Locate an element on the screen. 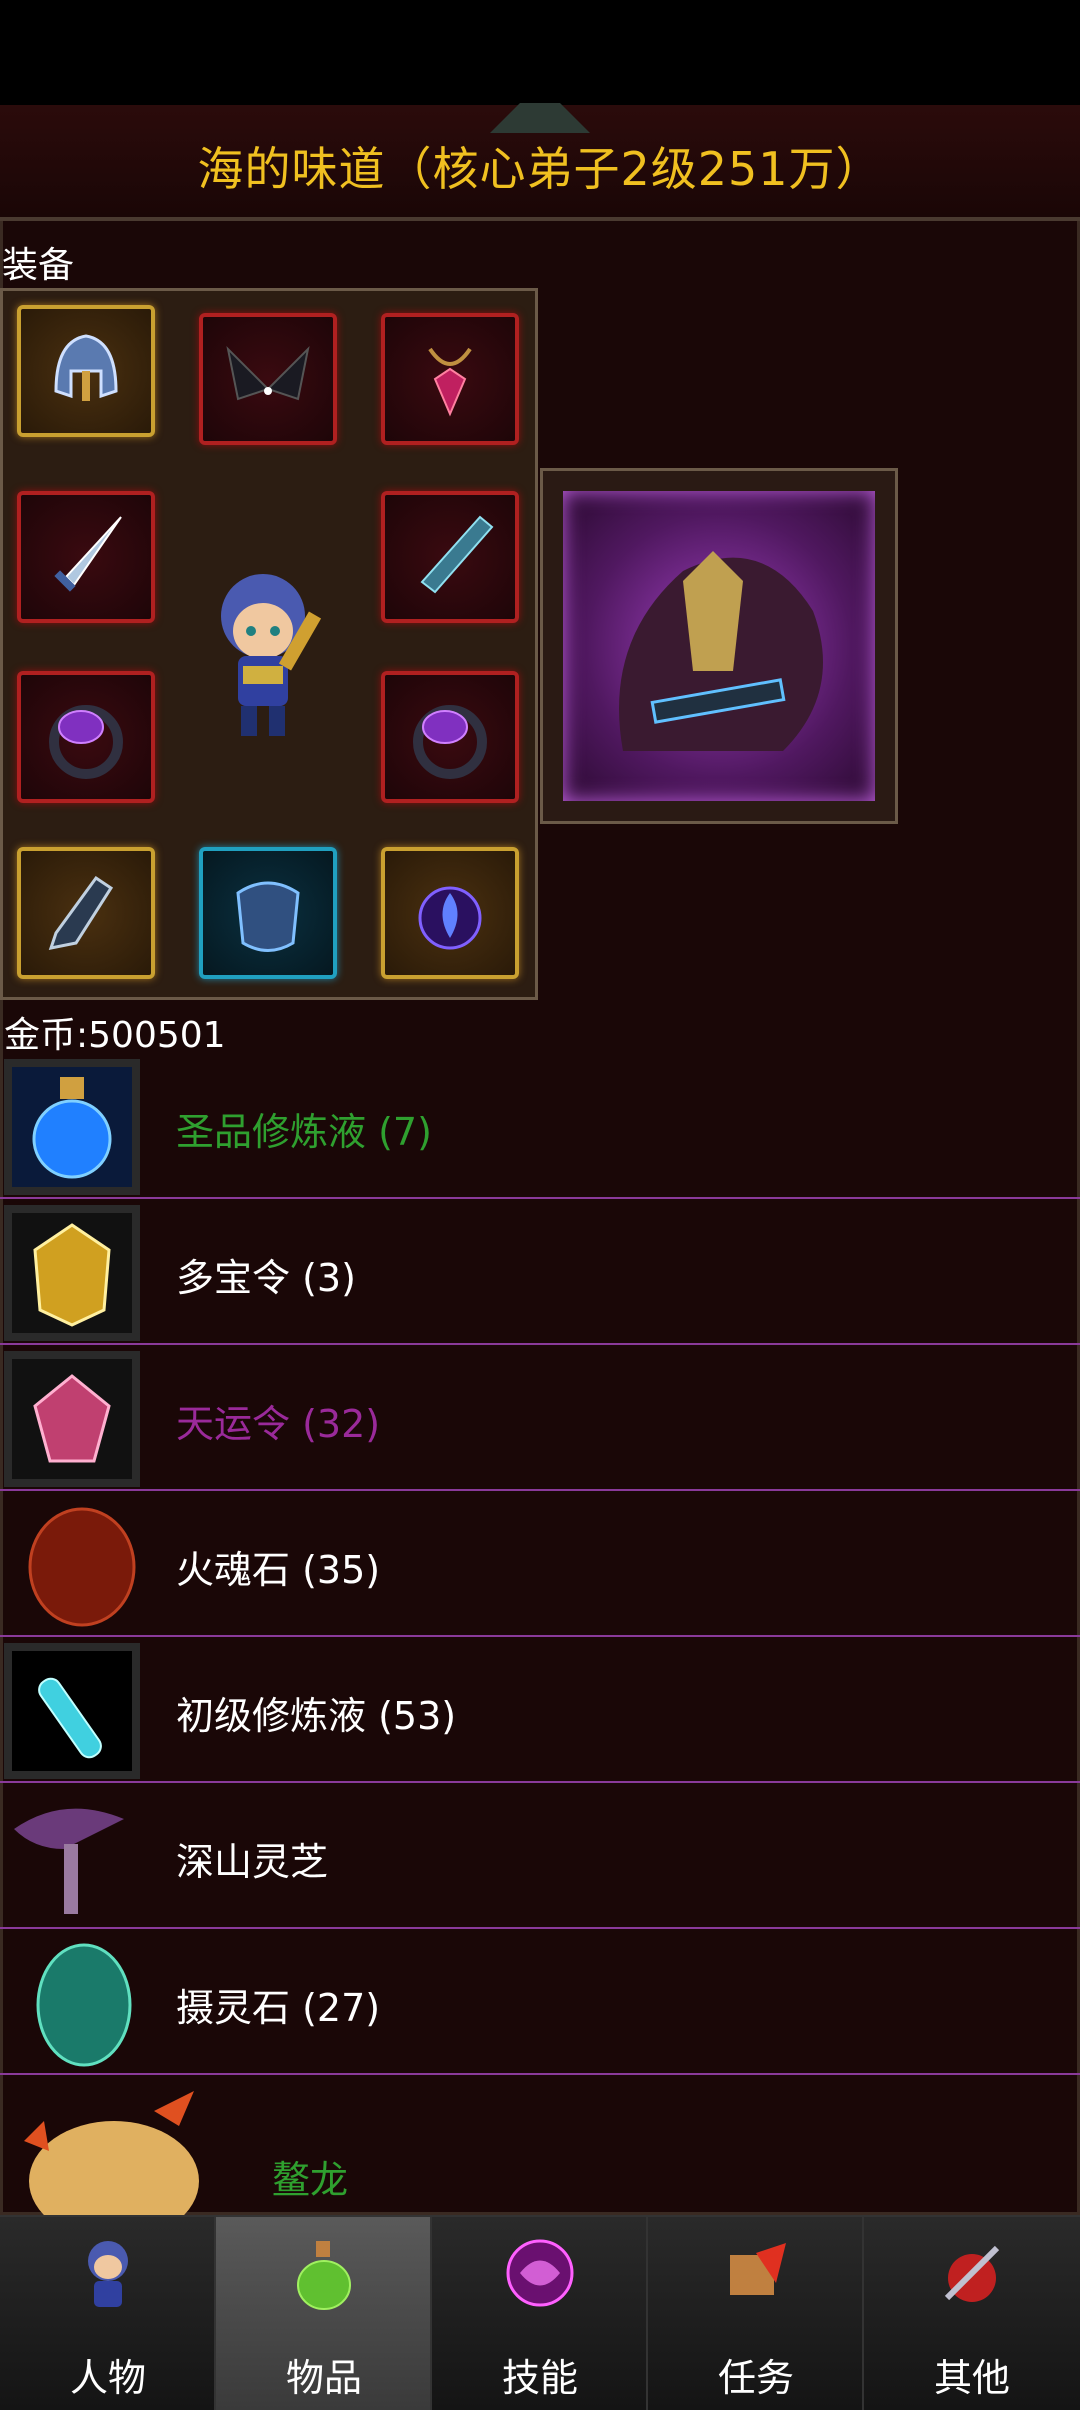  list-item: 圣品修炼液 (7) is located at coordinates (540, 1127).